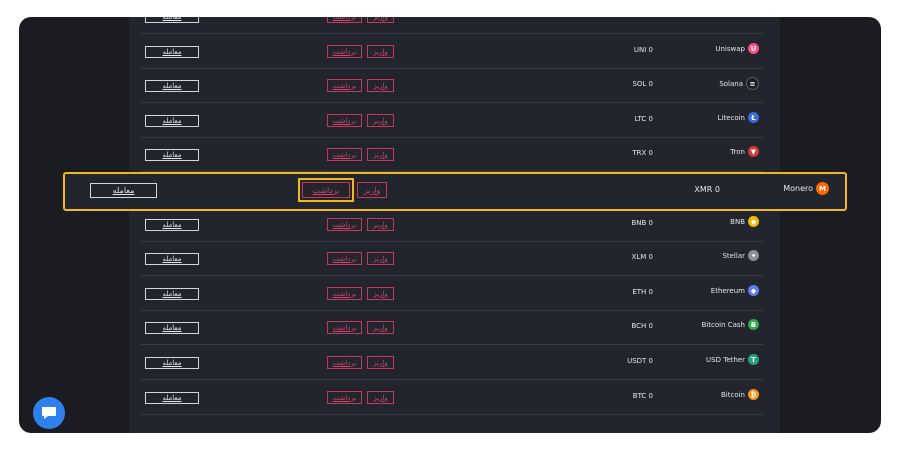 Image resolution: width=900 pixels, height=450 pixels. What do you see at coordinates (753, 221) in the screenshot?
I see `bnb-icon: ◆` at bounding box center [753, 221].